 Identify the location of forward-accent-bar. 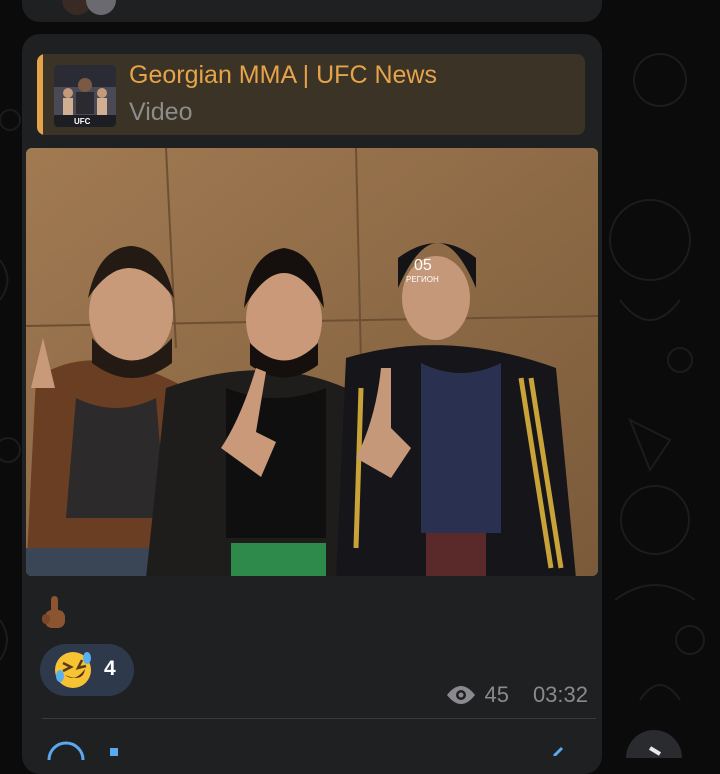
(40, 94).